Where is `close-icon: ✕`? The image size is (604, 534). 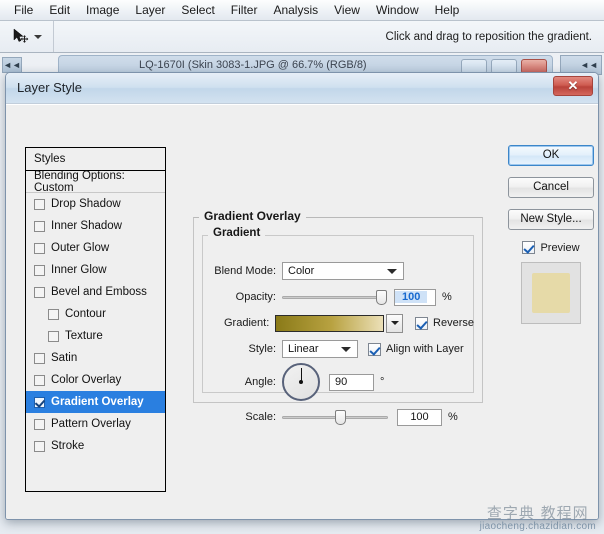
close-icon: ✕ is located at coordinates (573, 86).